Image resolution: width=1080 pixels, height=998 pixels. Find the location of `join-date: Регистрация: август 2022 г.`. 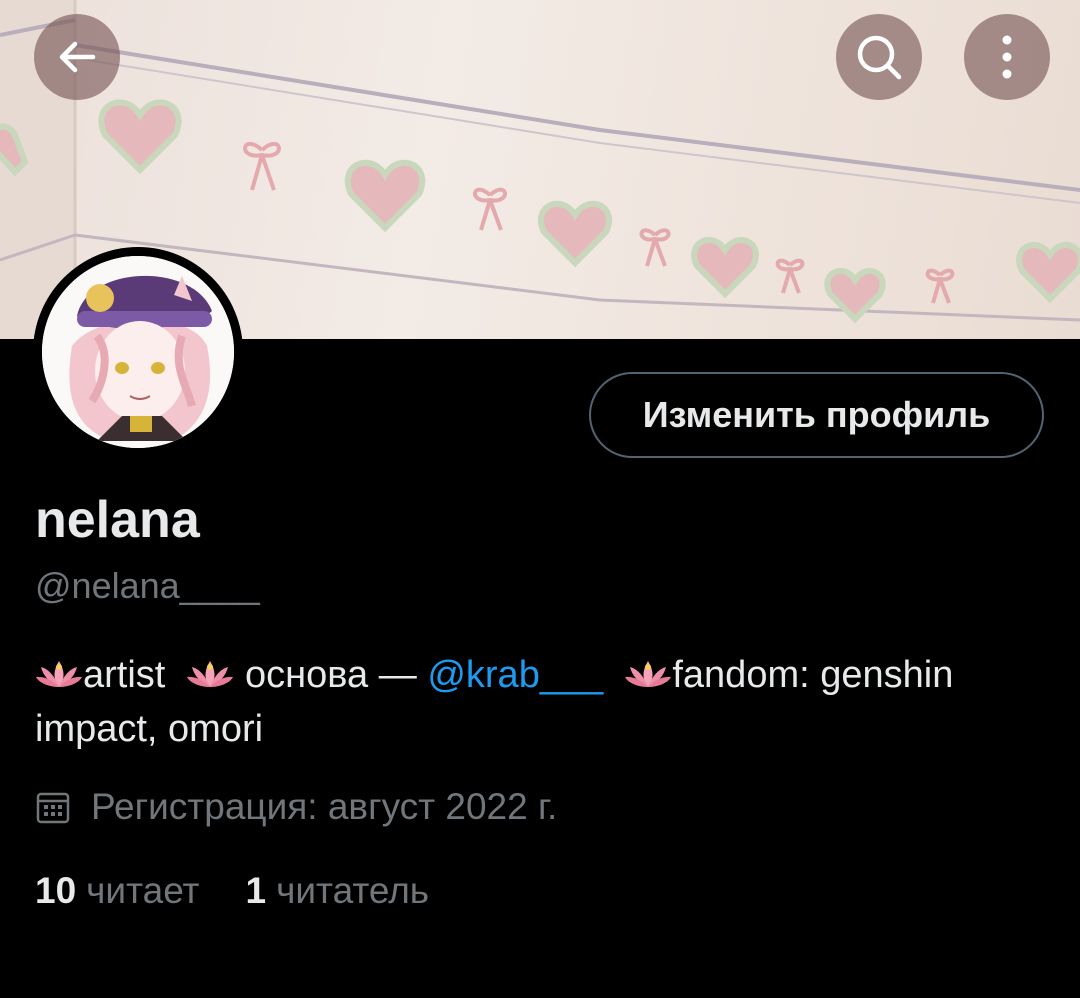

join-date: Регистрация: август 2022 г. is located at coordinates (296, 807).